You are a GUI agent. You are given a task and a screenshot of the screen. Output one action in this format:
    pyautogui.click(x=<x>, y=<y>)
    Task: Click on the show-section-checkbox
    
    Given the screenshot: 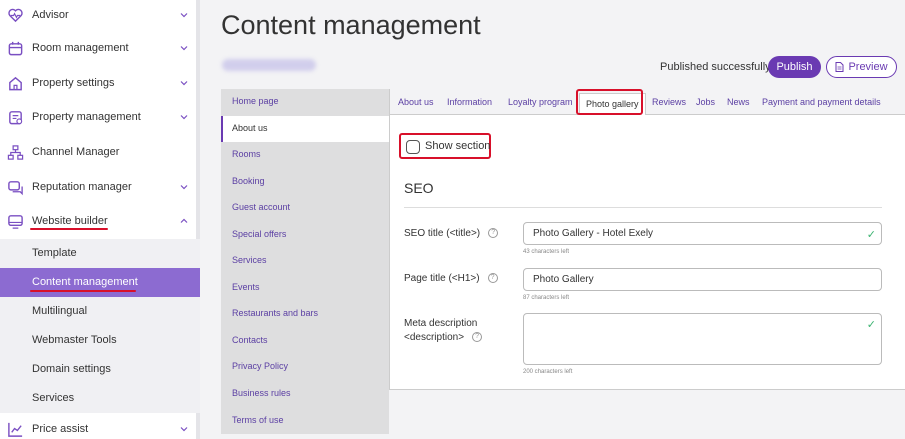 What is the action you would take?
    pyautogui.click(x=413, y=147)
    